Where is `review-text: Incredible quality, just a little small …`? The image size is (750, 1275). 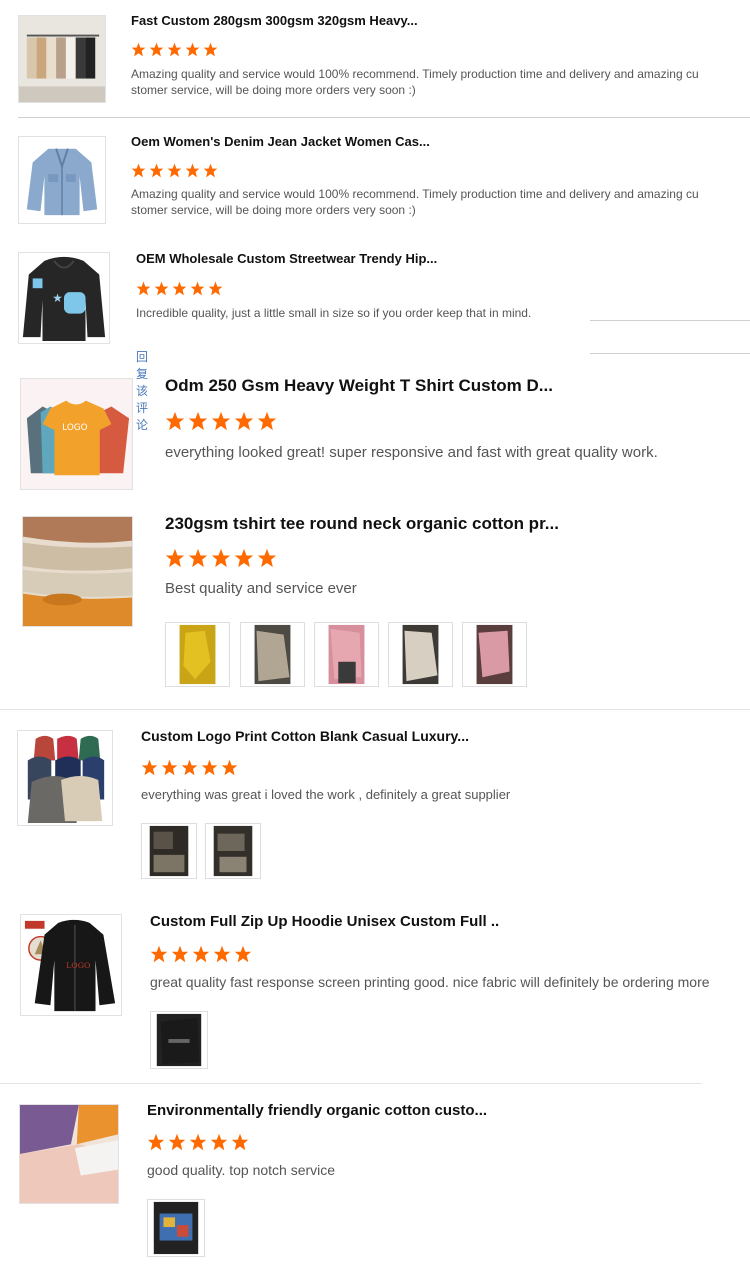 review-text: Incredible quality, just a little small … is located at coordinates (334, 313).